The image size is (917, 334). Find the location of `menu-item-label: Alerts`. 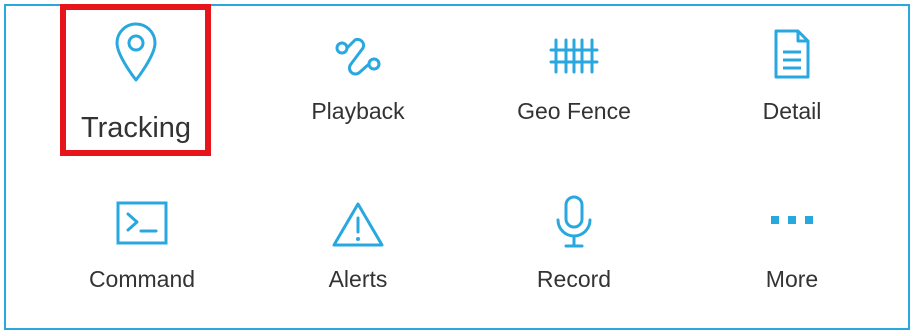

menu-item-label: Alerts is located at coordinates (358, 279).